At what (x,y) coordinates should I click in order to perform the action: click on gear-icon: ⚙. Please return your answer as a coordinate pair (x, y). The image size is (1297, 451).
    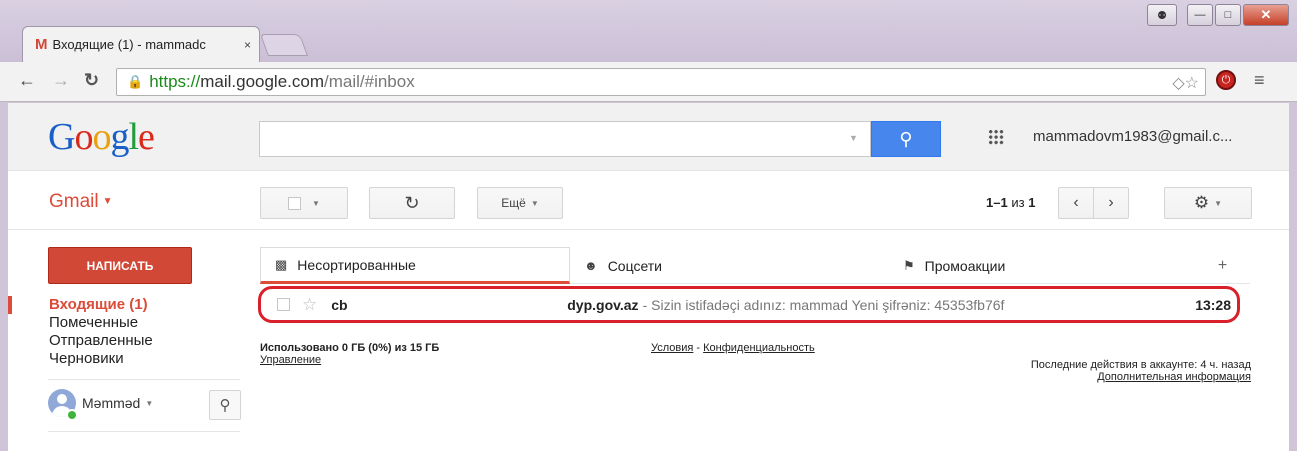
    Looking at the image, I should click on (1201, 202).